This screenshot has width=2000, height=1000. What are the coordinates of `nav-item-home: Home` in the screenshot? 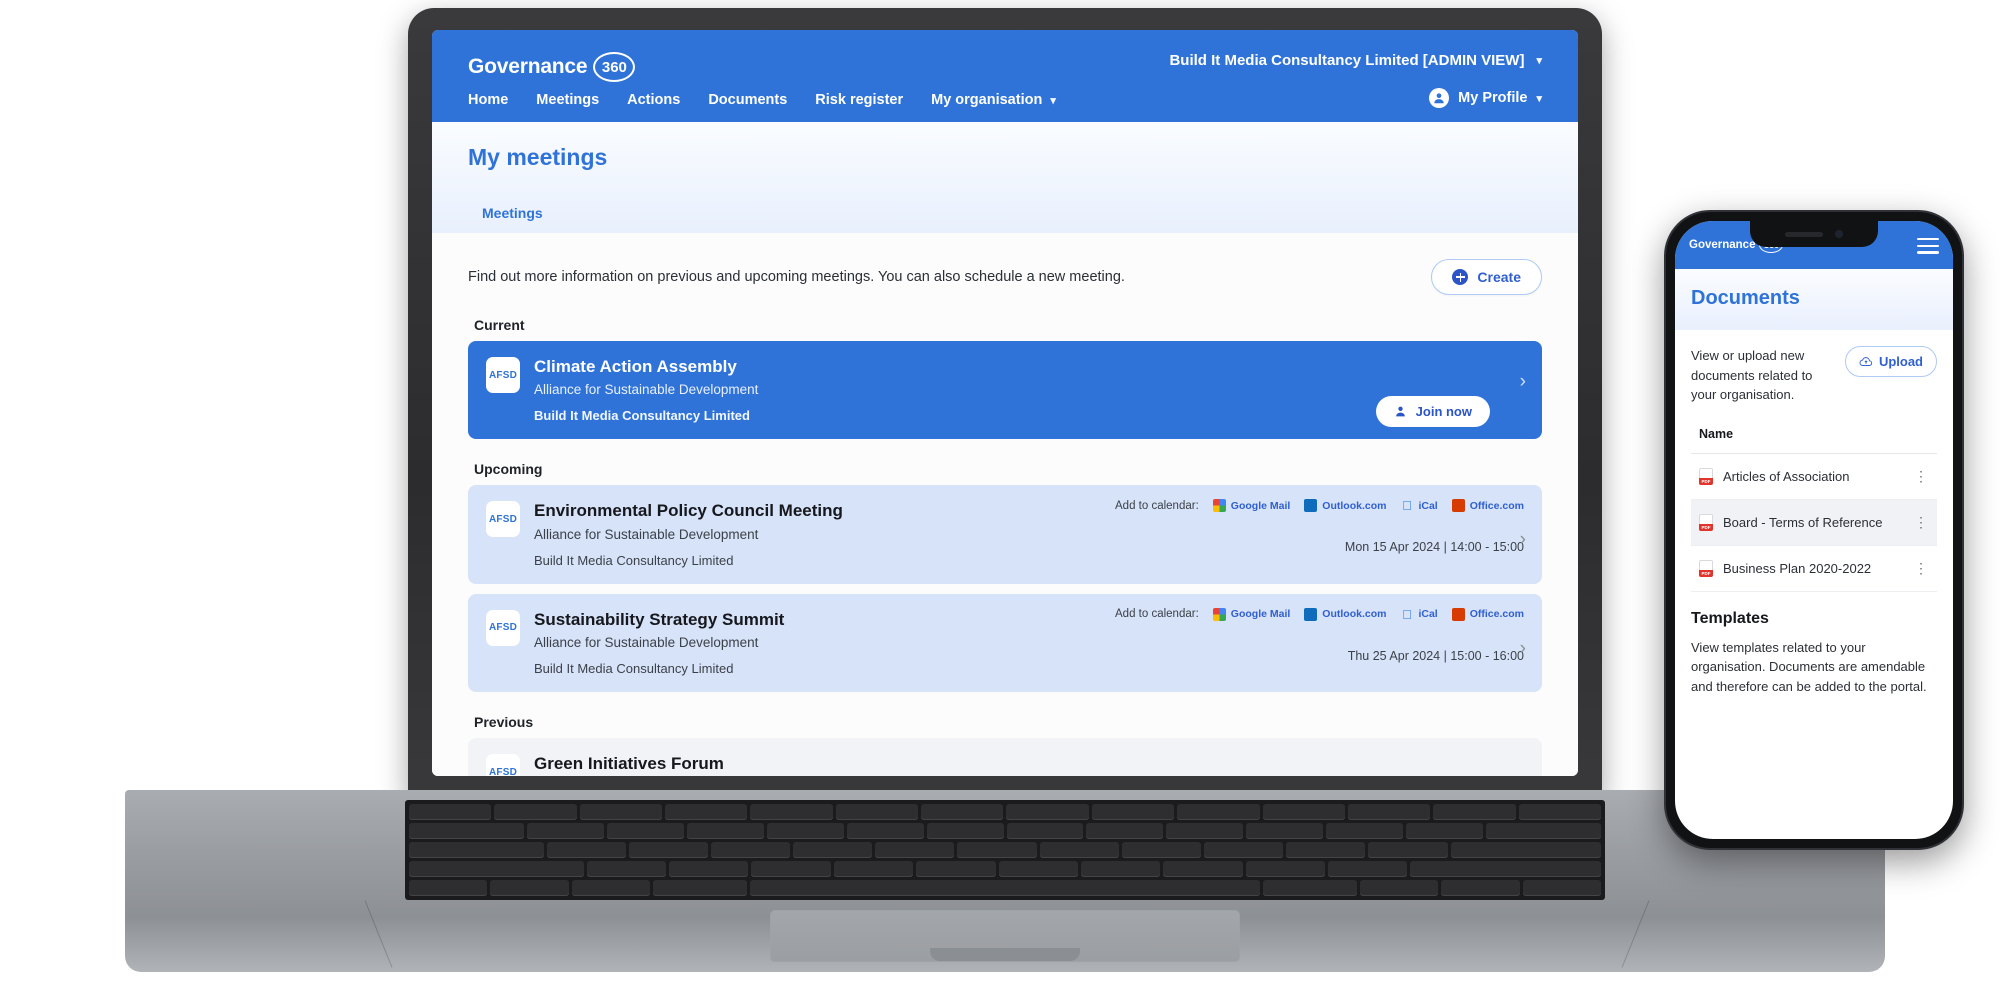 It's located at (488, 100).